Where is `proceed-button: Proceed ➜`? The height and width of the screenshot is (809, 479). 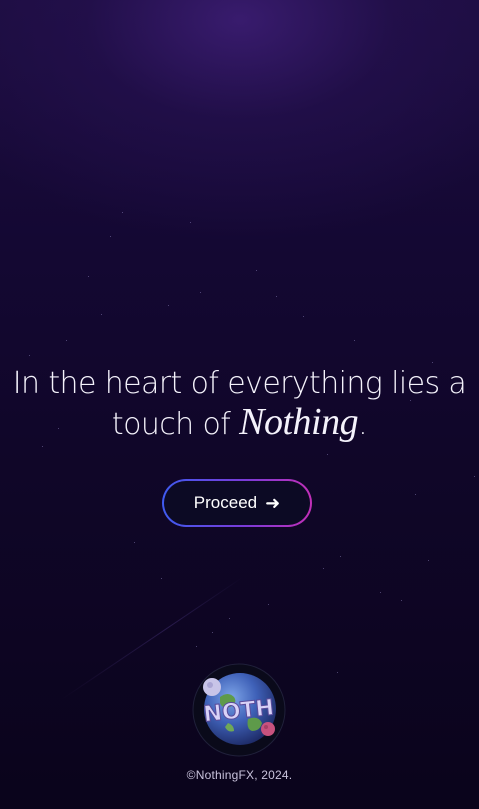 proceed-button: Proceed ➜ is located at coordinates (237, 503).